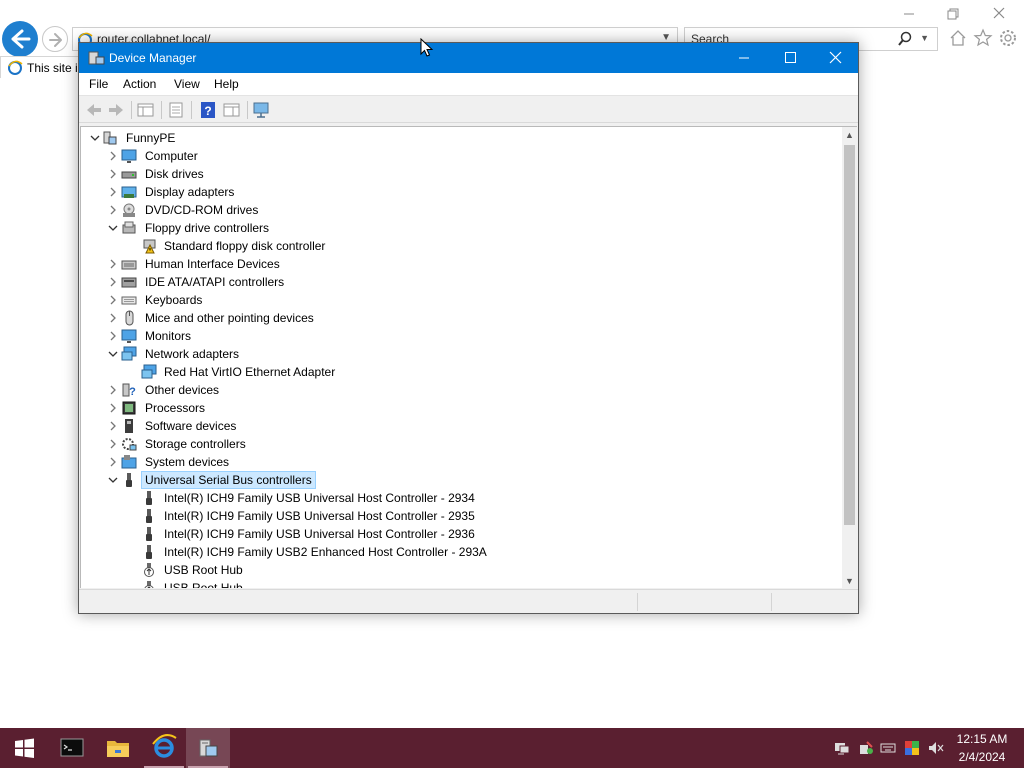  Describe the element at coordinates (94, 110) in the screenshot. I see `back-arrow-icon` at that location.